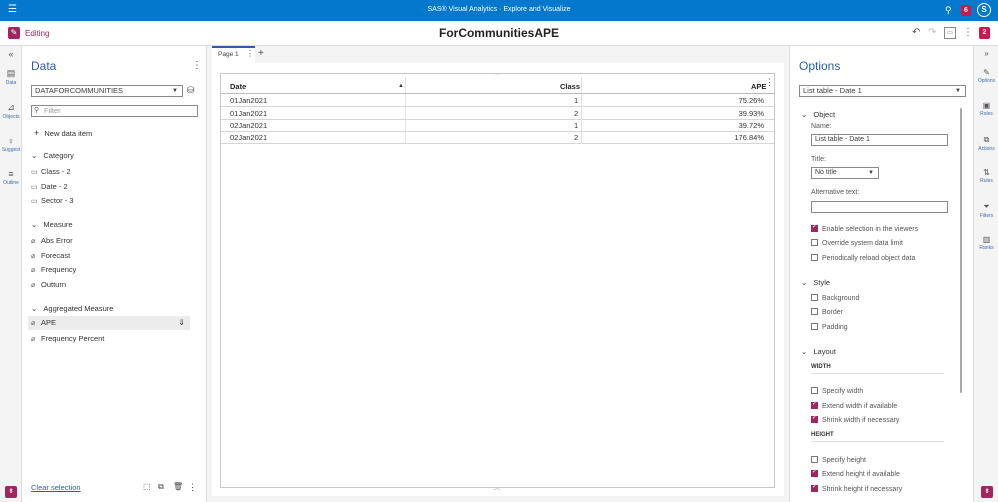  I want to click on collapse-left-icon: «, so click(11, 54).